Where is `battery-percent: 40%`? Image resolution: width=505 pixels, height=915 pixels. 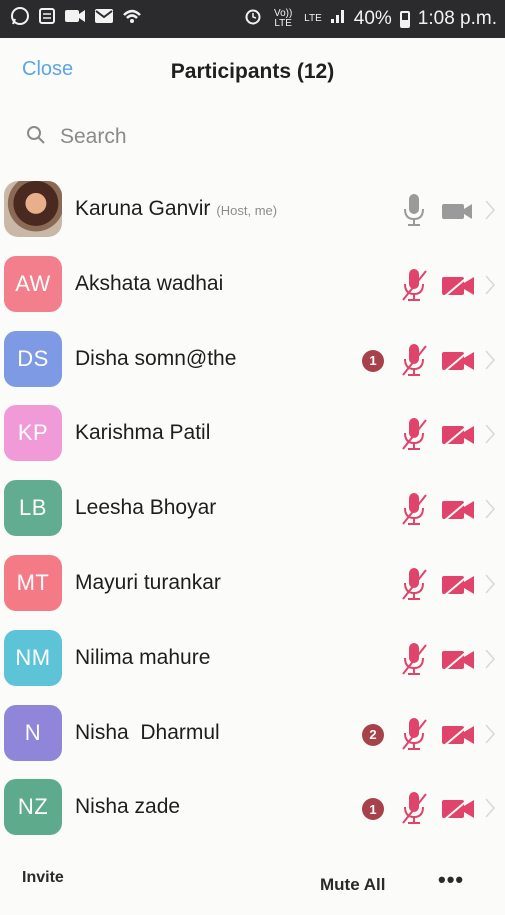
battery-percent: 40% is located at coordinates (372, 18).